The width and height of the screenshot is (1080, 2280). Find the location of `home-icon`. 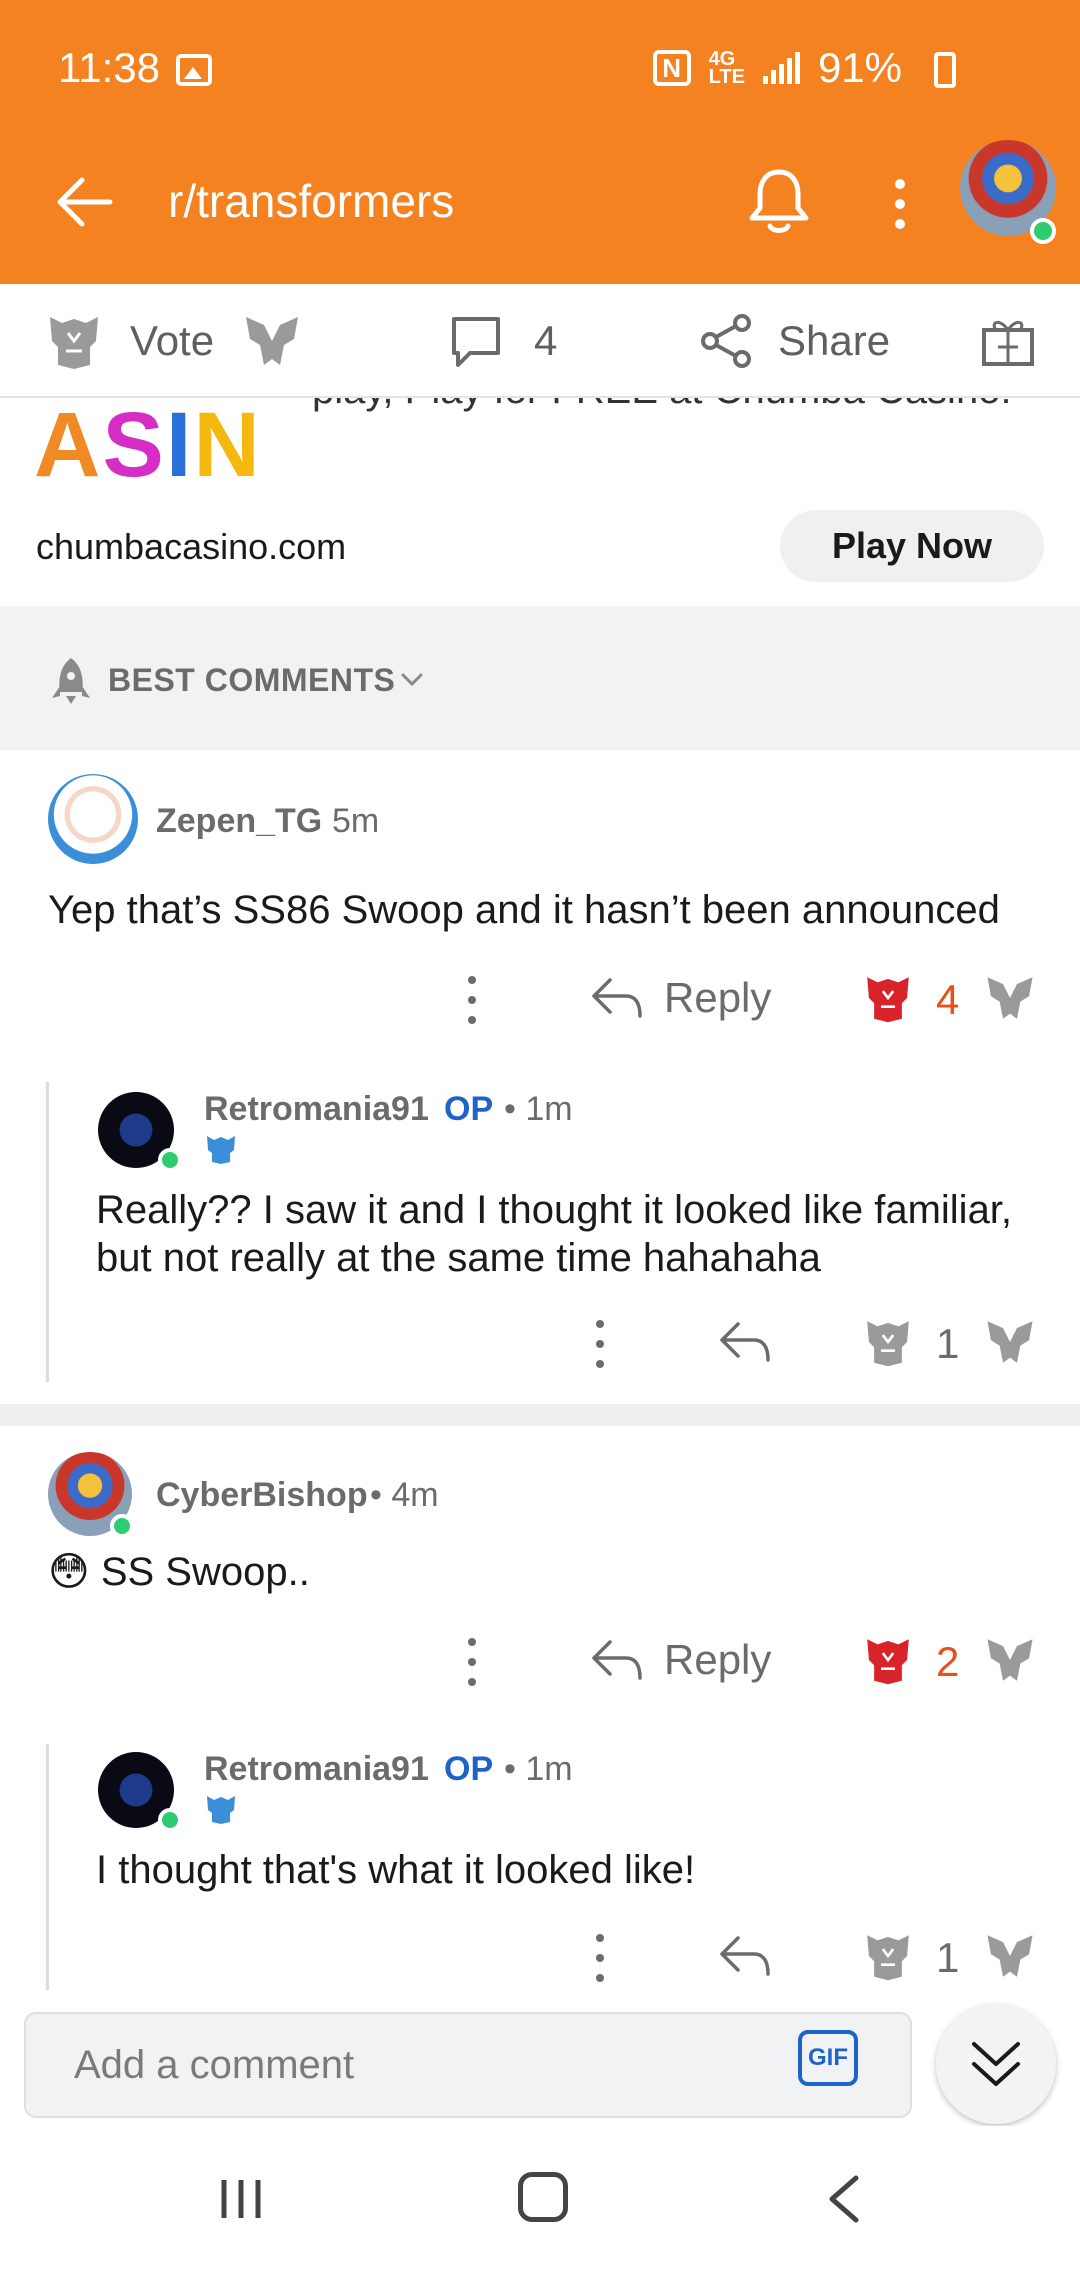

home-icon is located at coordinates (543, 2197).